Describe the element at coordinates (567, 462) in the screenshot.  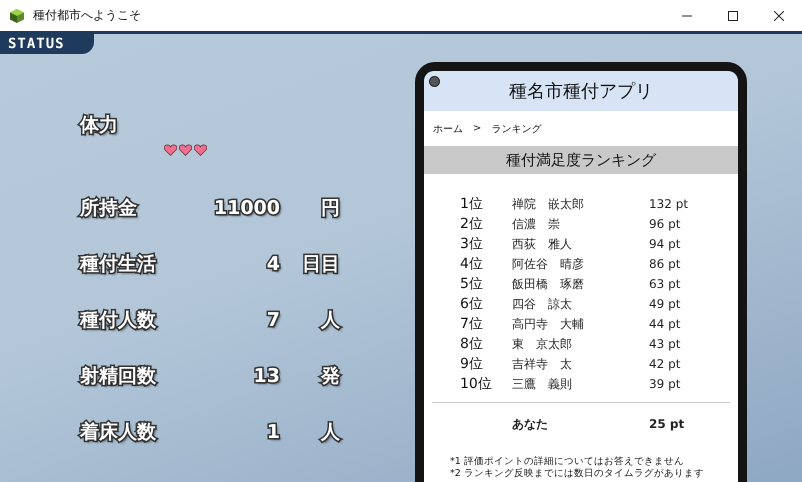
I see `footnote: *1 評価ポイントの詳細についてはお答えできません` at that location.